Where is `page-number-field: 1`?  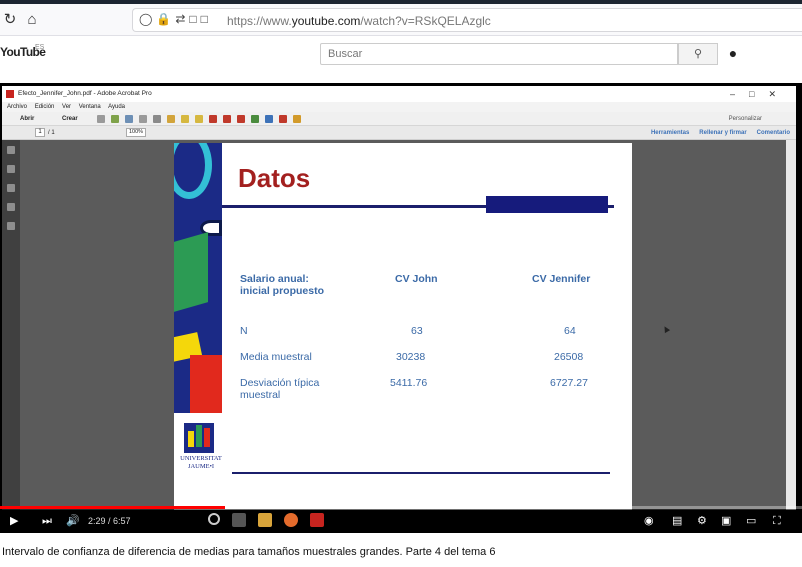
page-number-field: 1 is located at coordinates (40, 132).